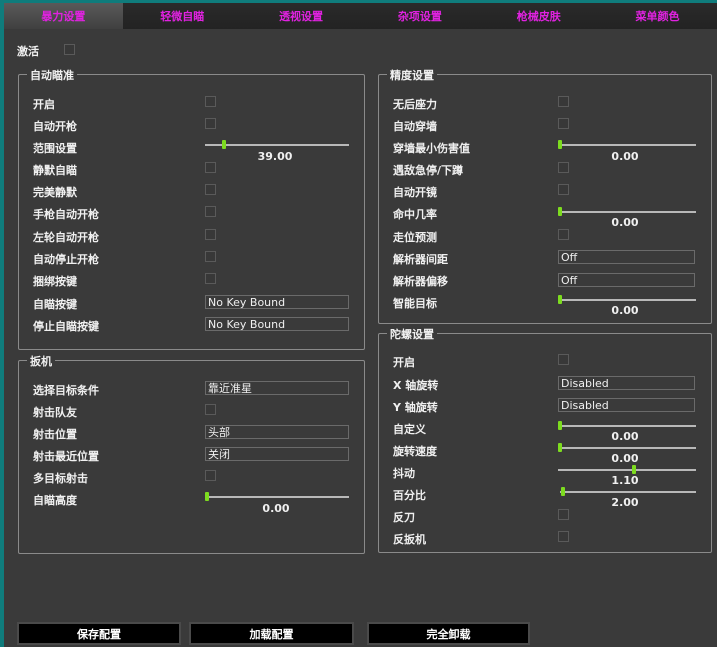 The image size is (717, 647). I want to click on no-recoil-checkbox, so click(563, 101).